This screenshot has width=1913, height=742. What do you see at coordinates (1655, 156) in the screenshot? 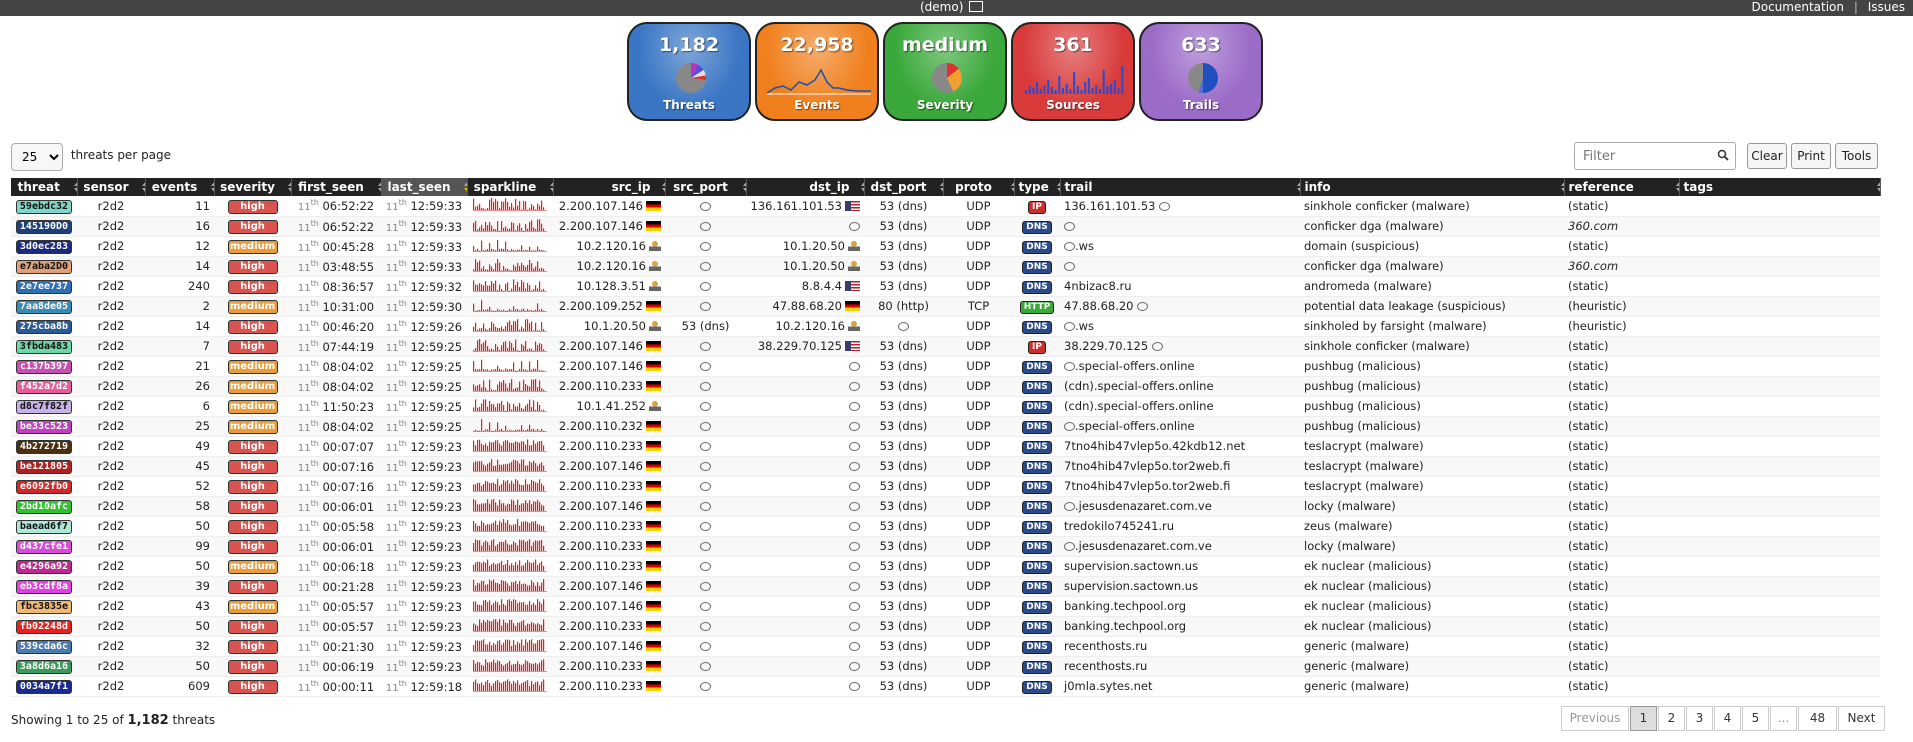
I see `filter-input` at bounding box center [1655, 156].